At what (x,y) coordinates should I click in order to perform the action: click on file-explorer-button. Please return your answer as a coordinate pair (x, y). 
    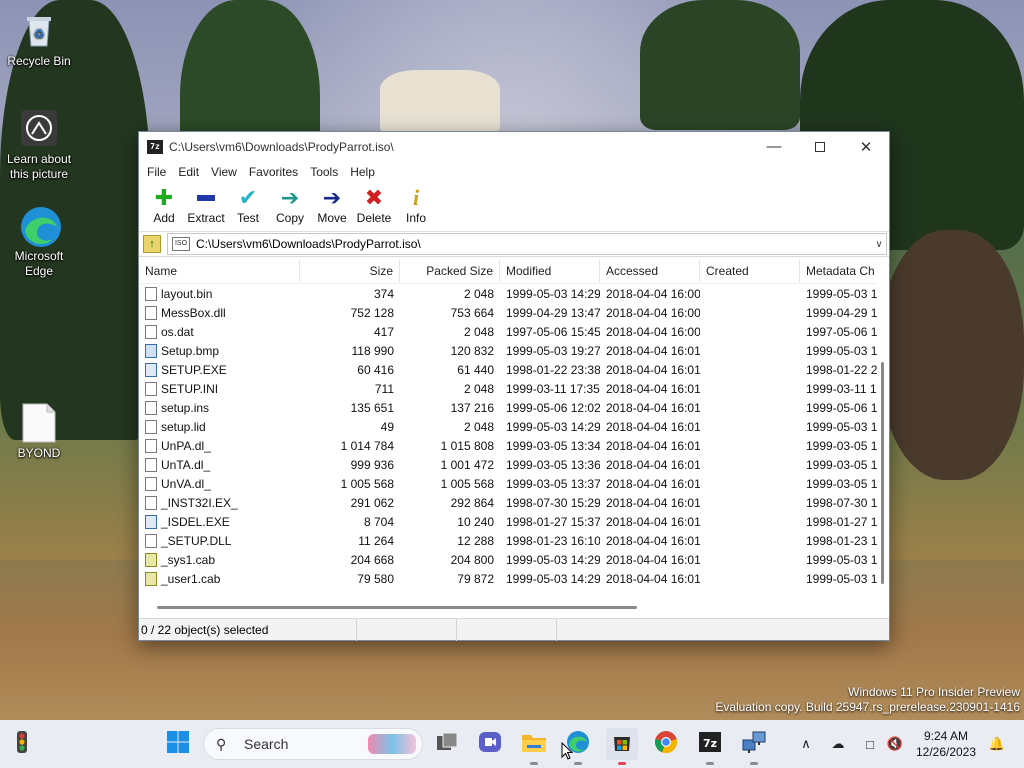
    Looking at the image, I should click on (534, 746).